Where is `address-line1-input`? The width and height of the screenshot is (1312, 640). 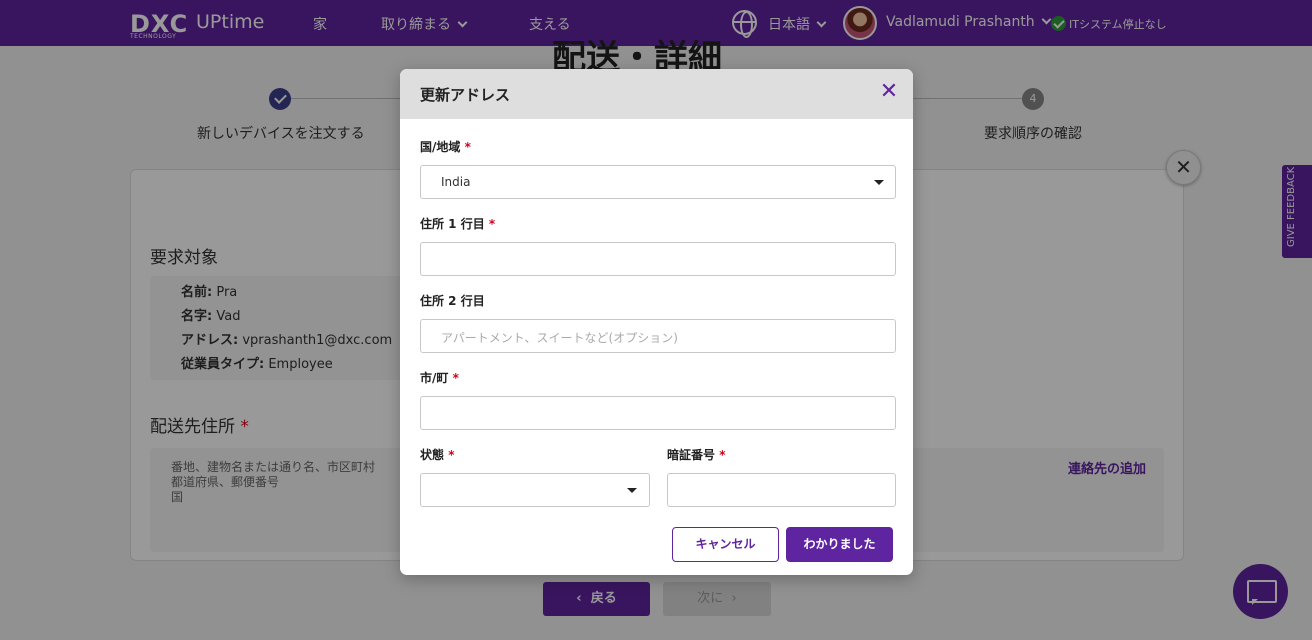
address-line1-input is located at coordinates (658, 259).